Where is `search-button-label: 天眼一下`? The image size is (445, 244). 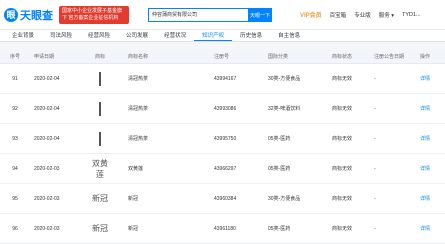
search-button-label: 天眼一下 is located at coordinates (259, 15).